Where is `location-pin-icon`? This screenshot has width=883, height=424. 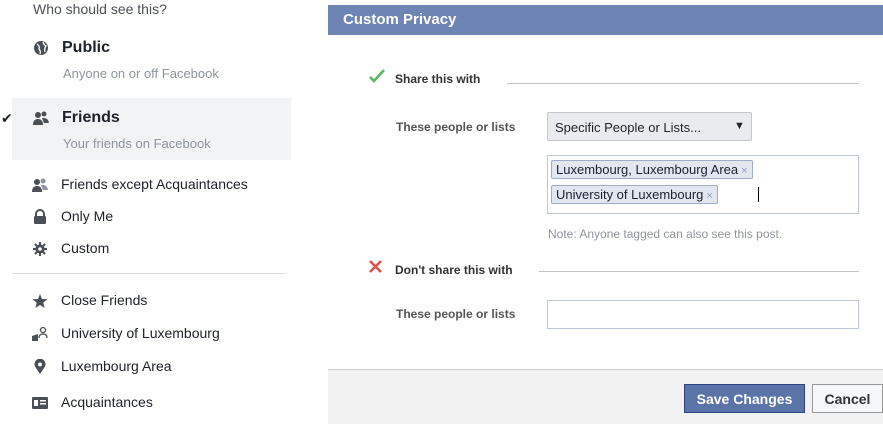 location-pin-icon is located at coordinates (40, 366).